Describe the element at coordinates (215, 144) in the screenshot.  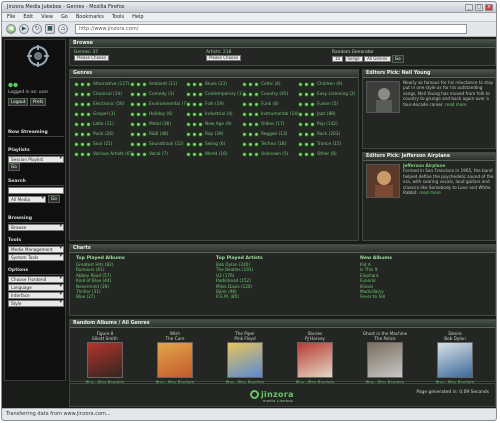
I see `genre-label: Swing (6)` at that location.